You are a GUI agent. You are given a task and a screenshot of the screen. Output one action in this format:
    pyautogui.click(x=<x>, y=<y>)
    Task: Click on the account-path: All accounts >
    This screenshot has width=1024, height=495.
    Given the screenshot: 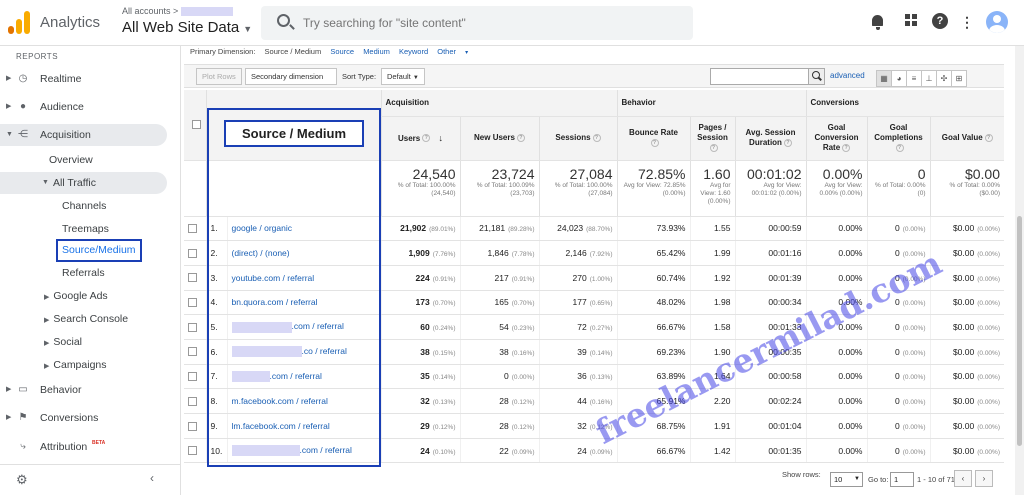 What is the action you would take?
    pyautogui.click(x=178, y=11)
    